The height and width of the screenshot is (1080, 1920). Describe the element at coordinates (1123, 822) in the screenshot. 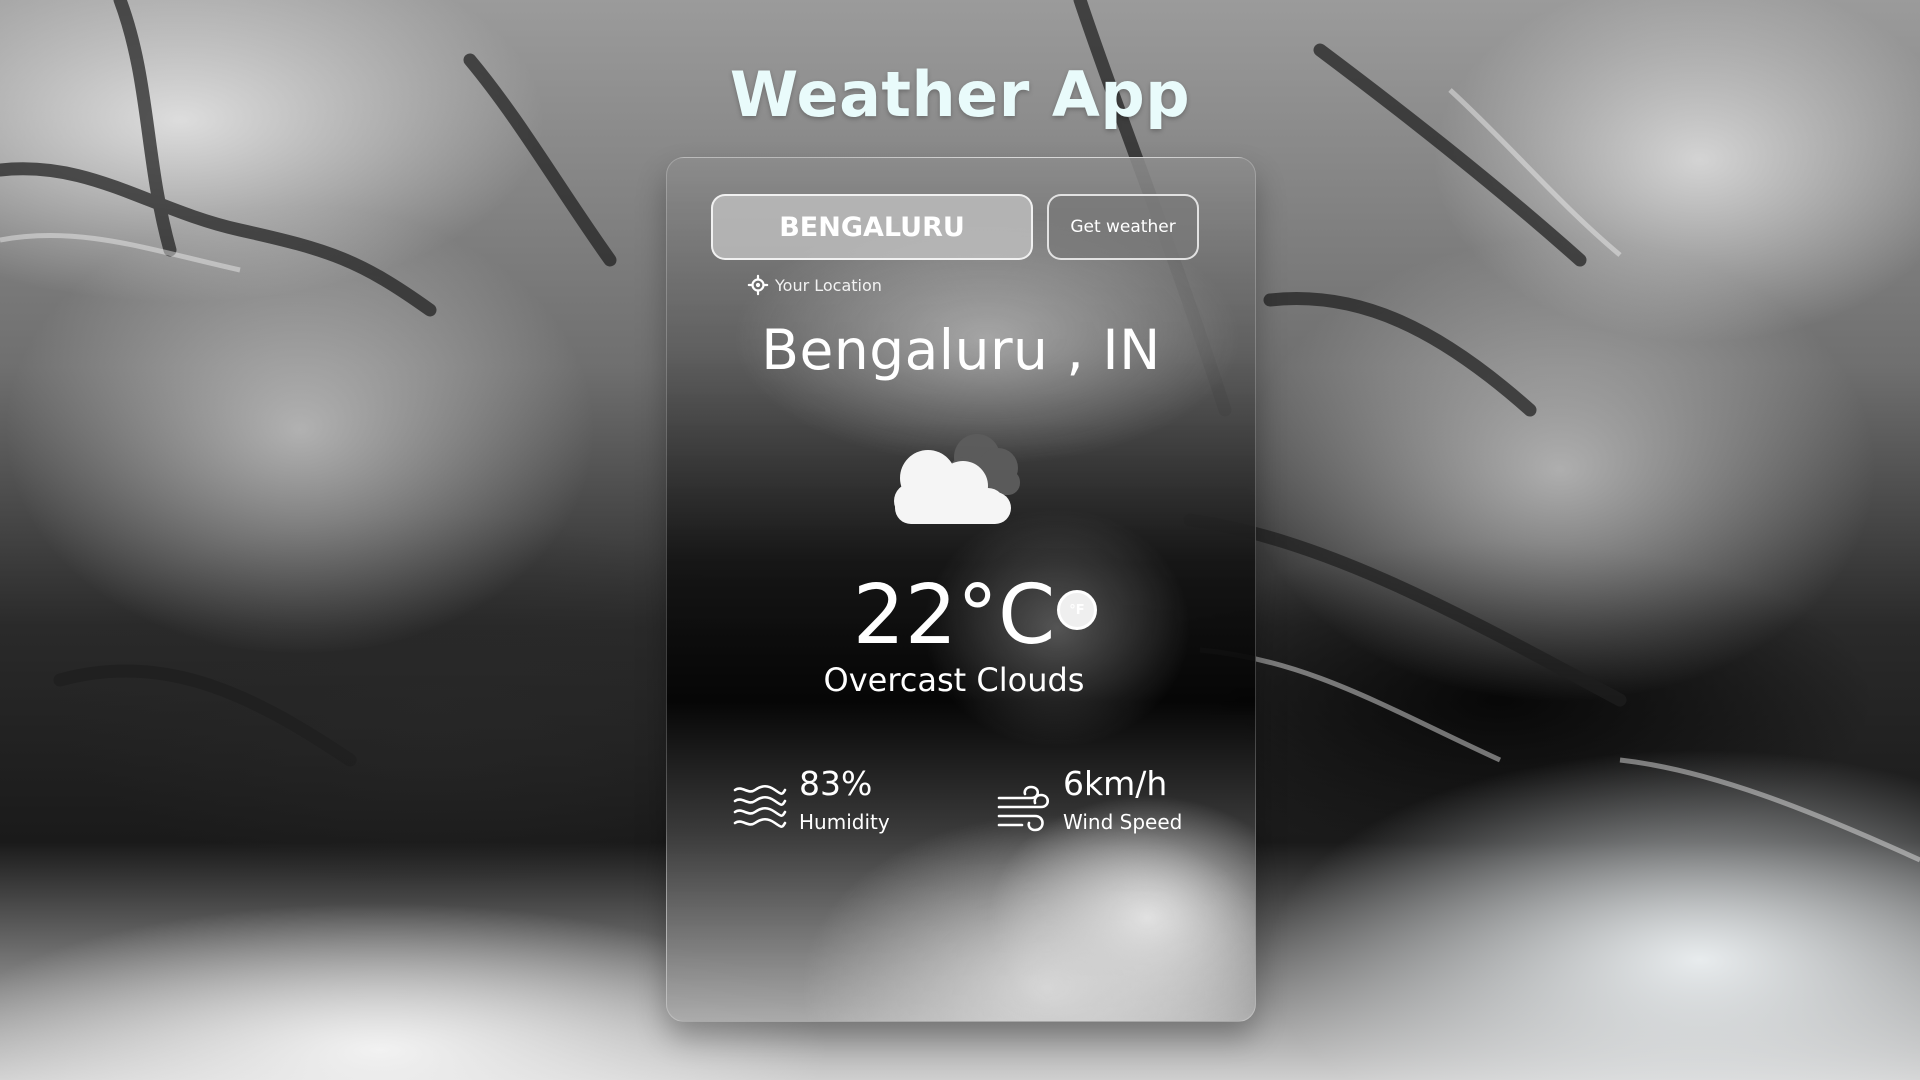

I see `wind-speed-label: Wind Speed` at that location.